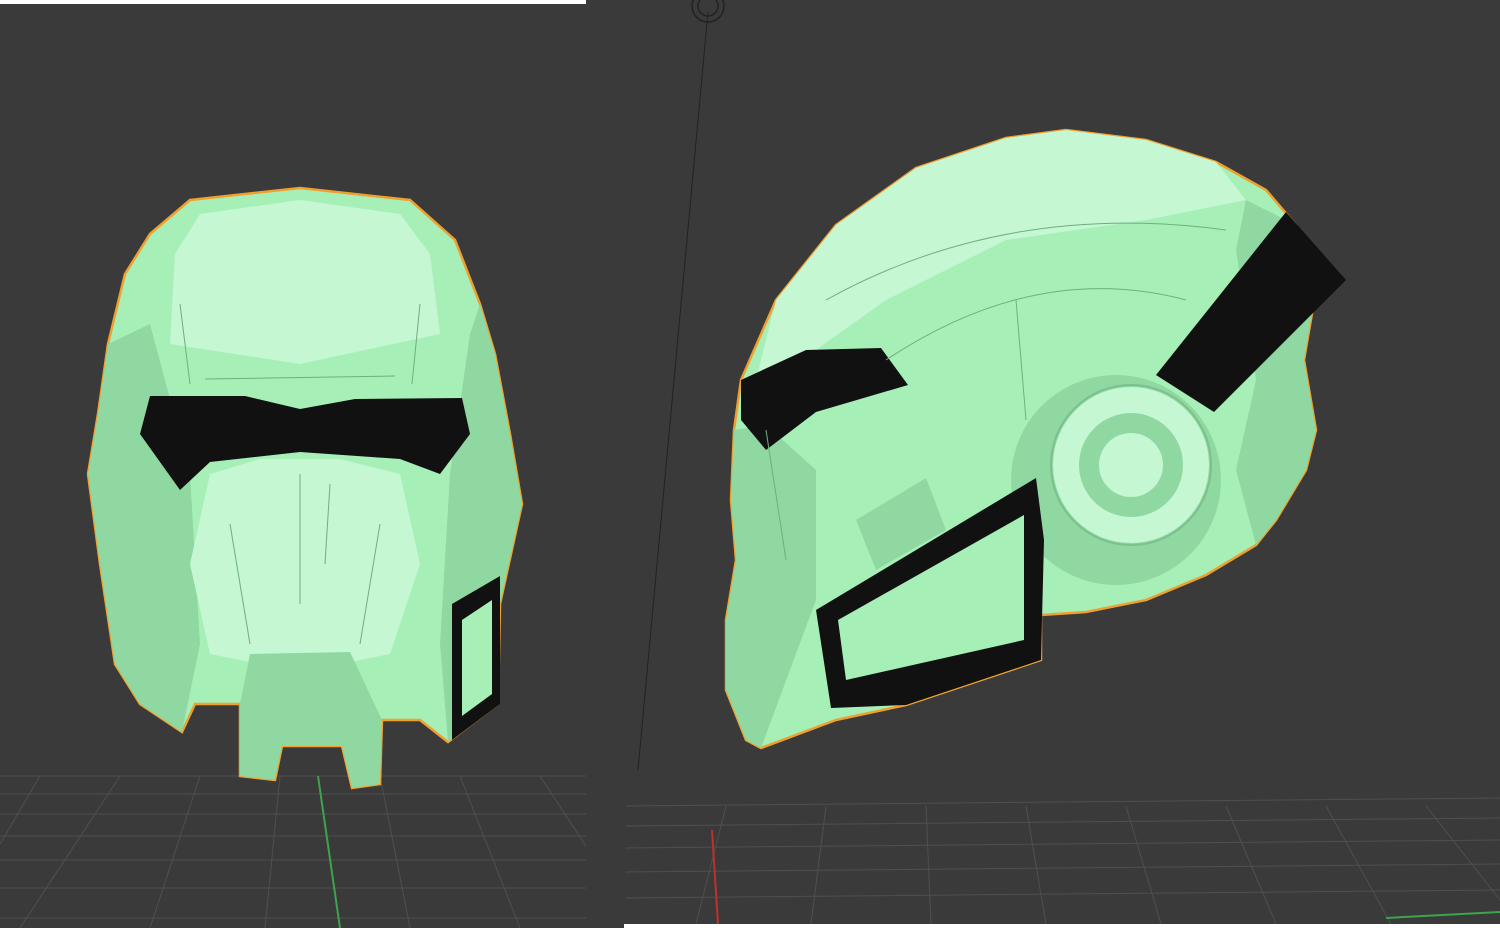 The height and width of the screenshot is (928, 1500). Describe the element at coordinates (305, 282) in the screenshot. I see `helmet-dome-highlight` at that location.